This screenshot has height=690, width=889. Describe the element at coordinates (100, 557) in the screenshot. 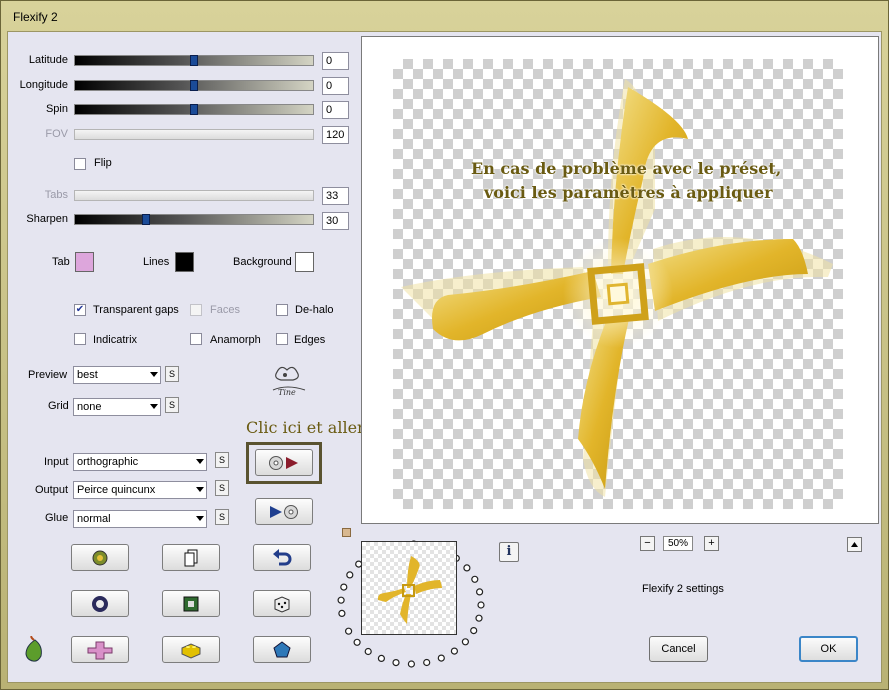

I see `randomize-button` at that location.